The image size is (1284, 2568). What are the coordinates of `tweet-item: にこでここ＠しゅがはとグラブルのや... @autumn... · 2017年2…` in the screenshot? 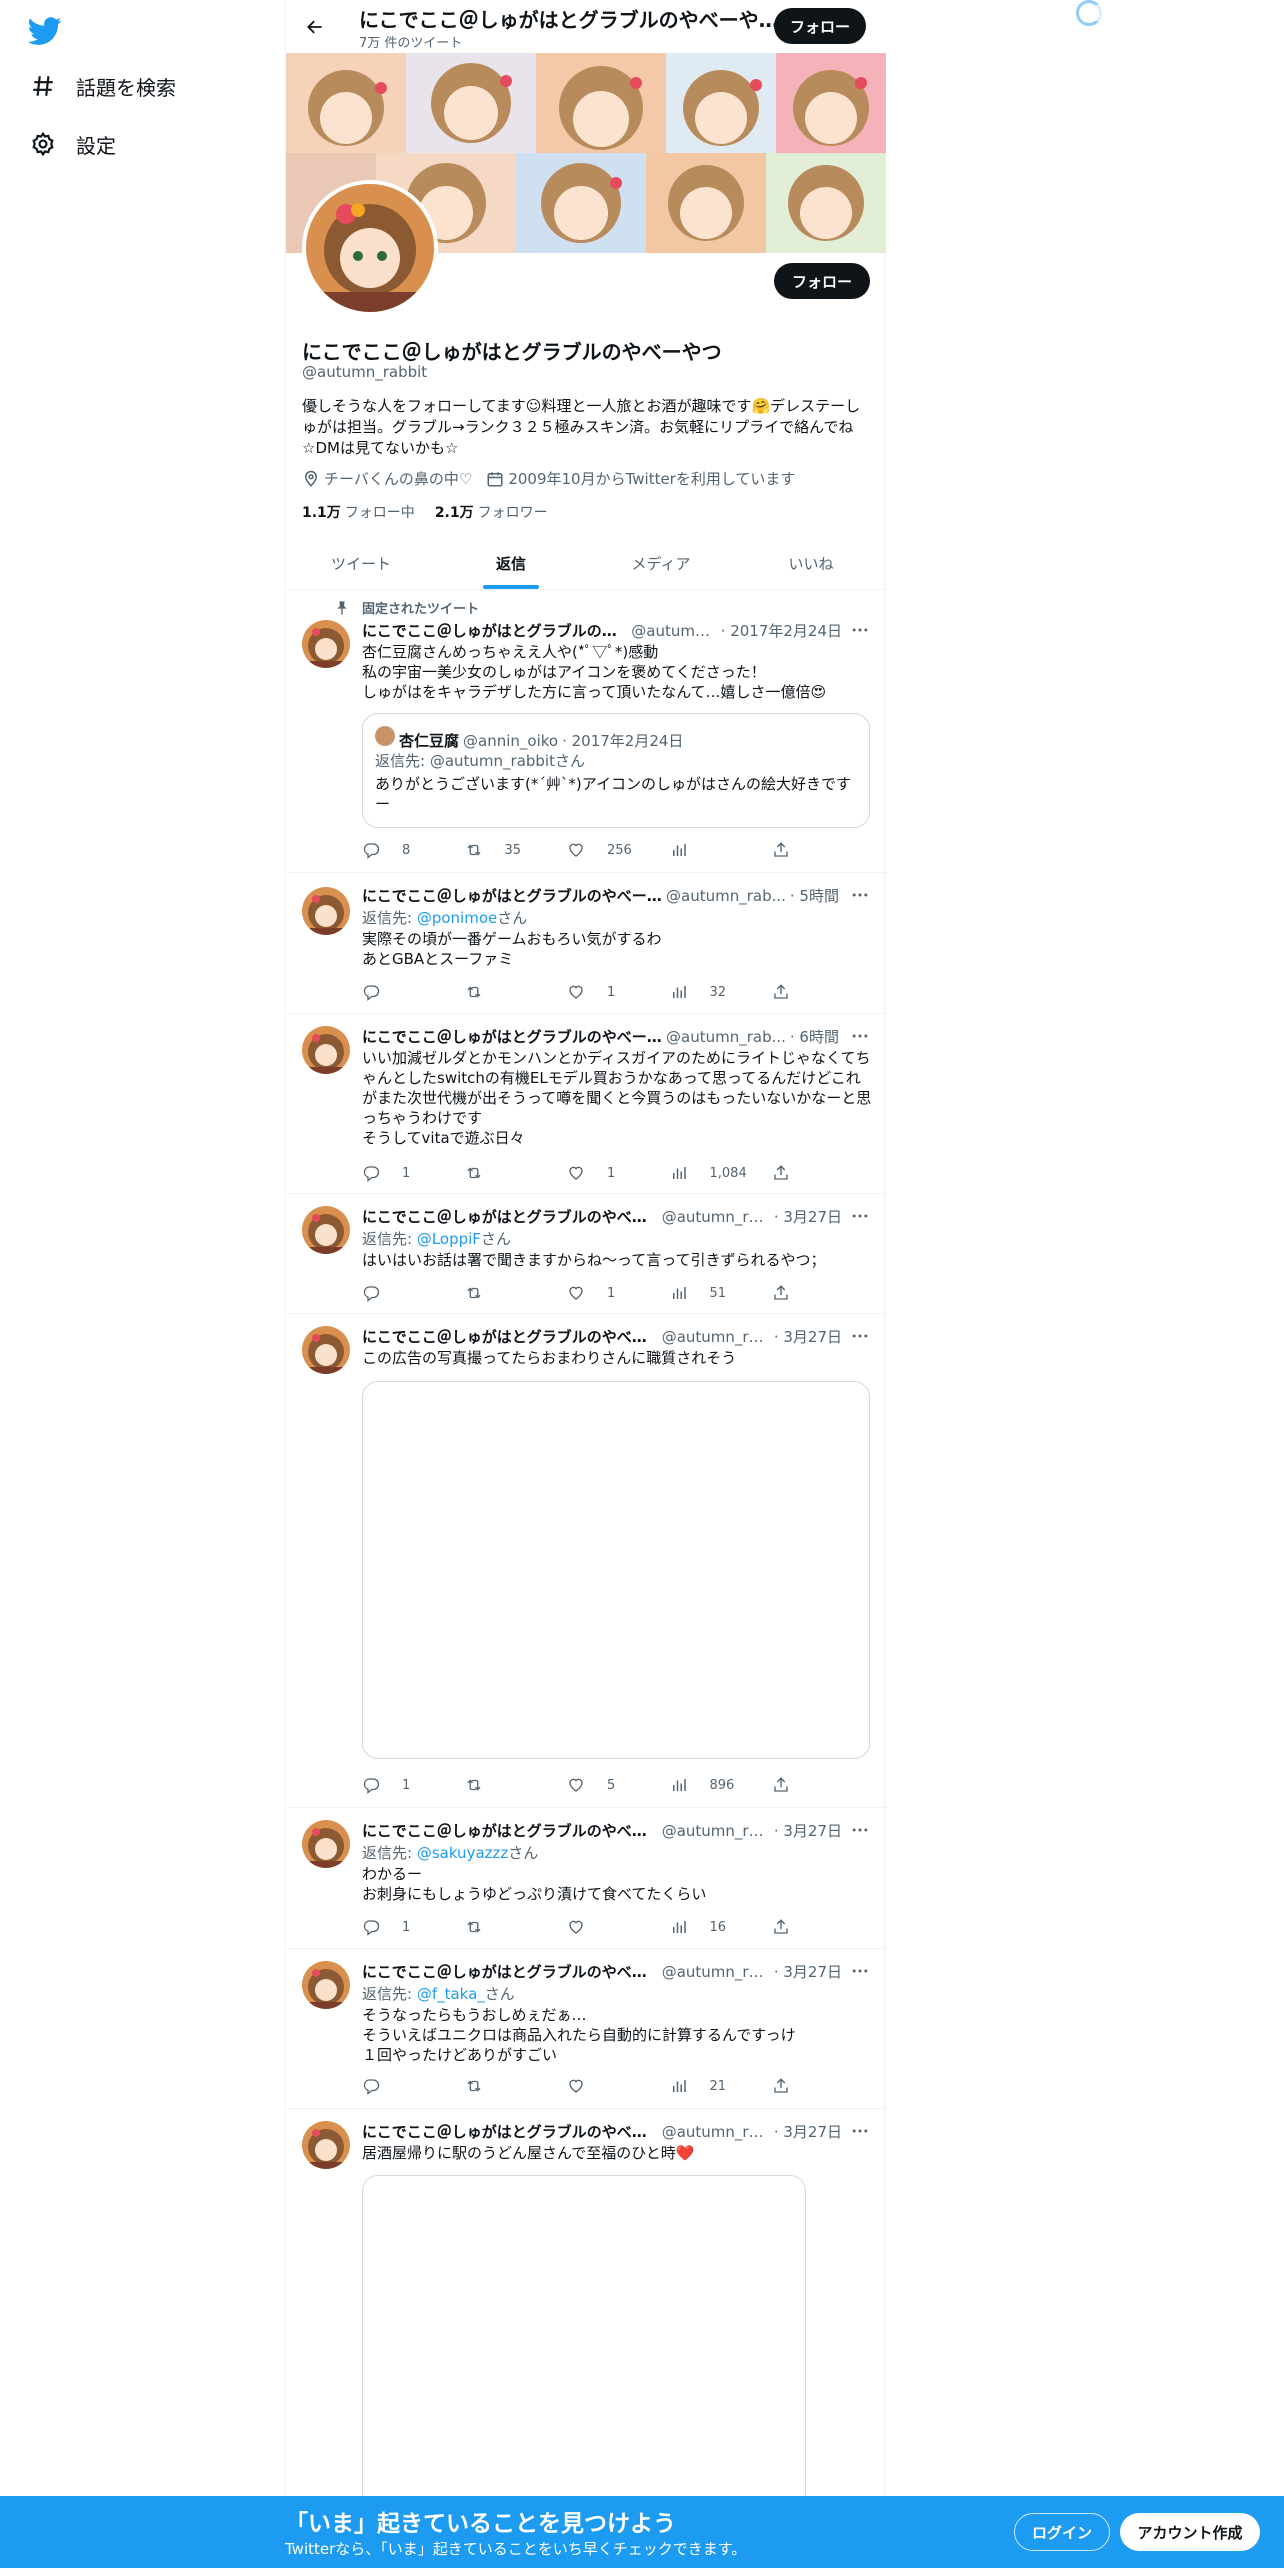 It's located at (586, 731).